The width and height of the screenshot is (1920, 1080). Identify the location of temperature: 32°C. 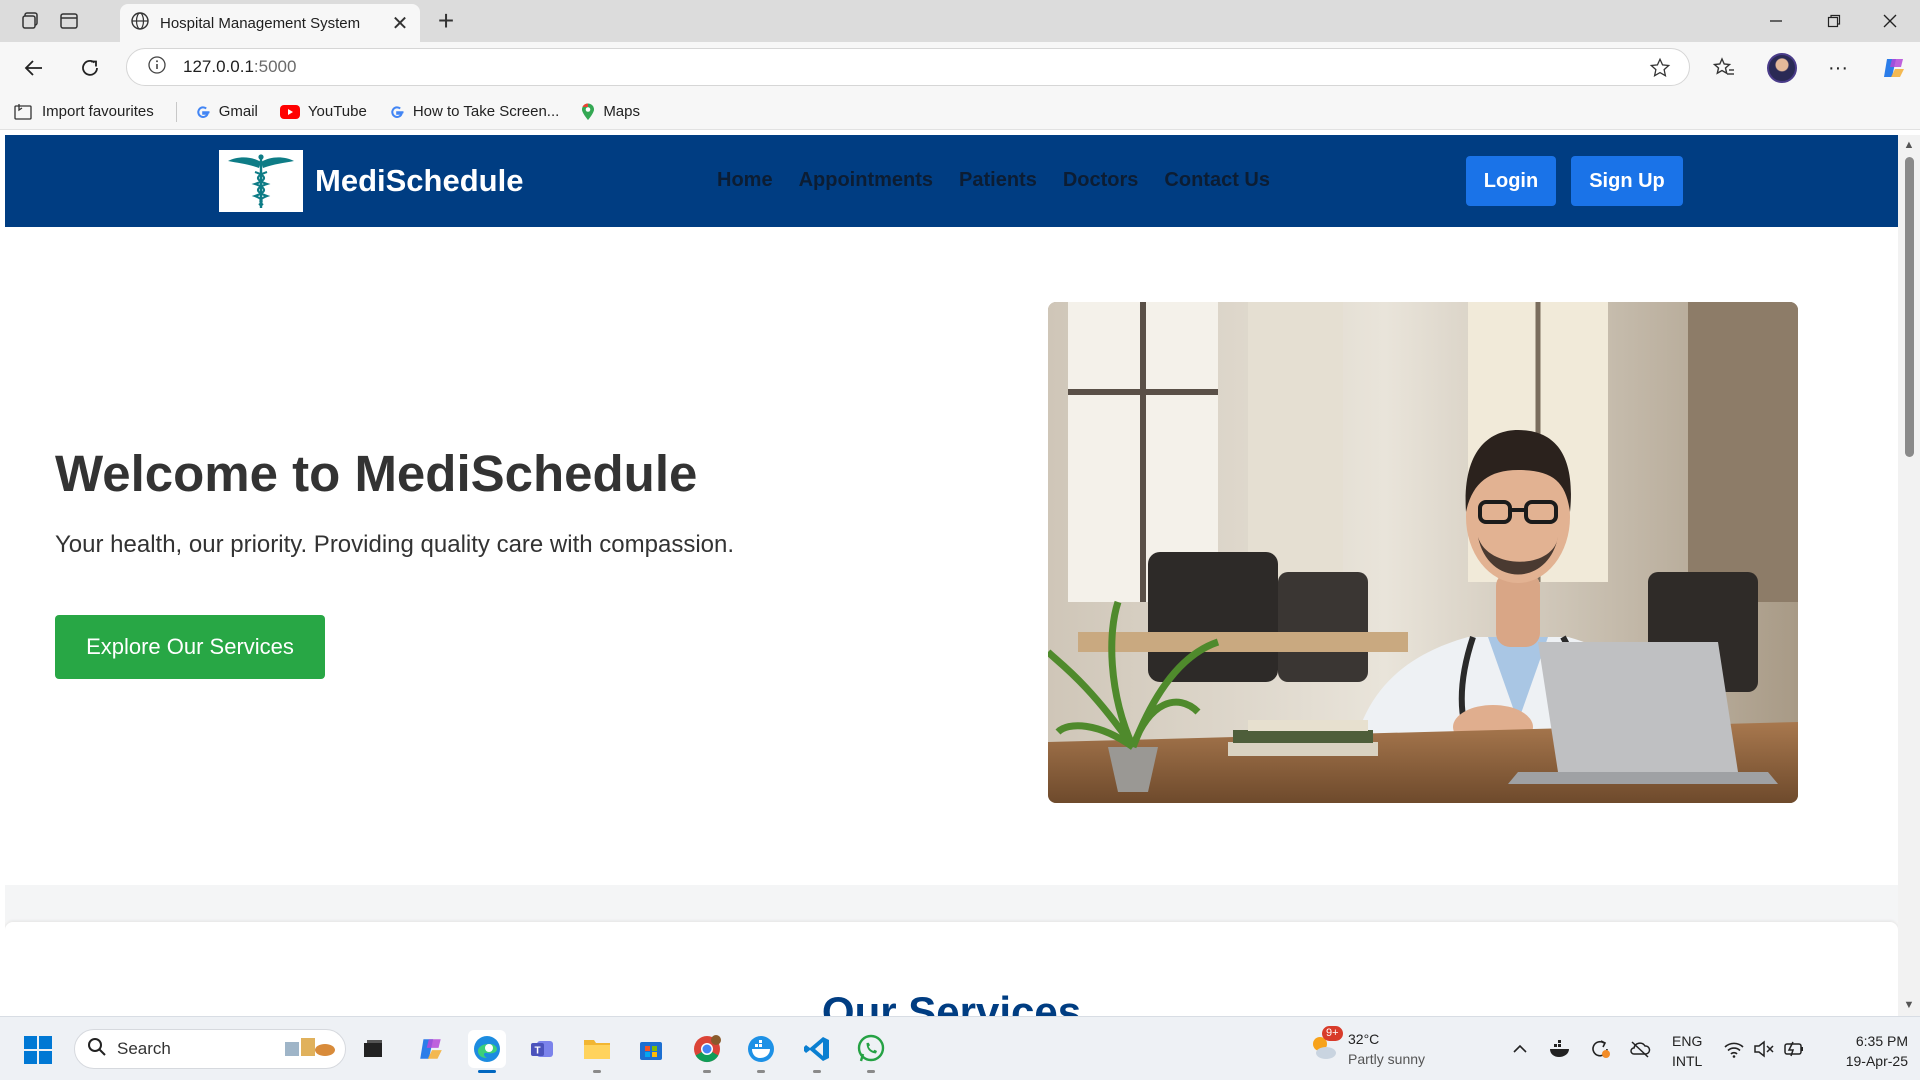
(1364, 1039).